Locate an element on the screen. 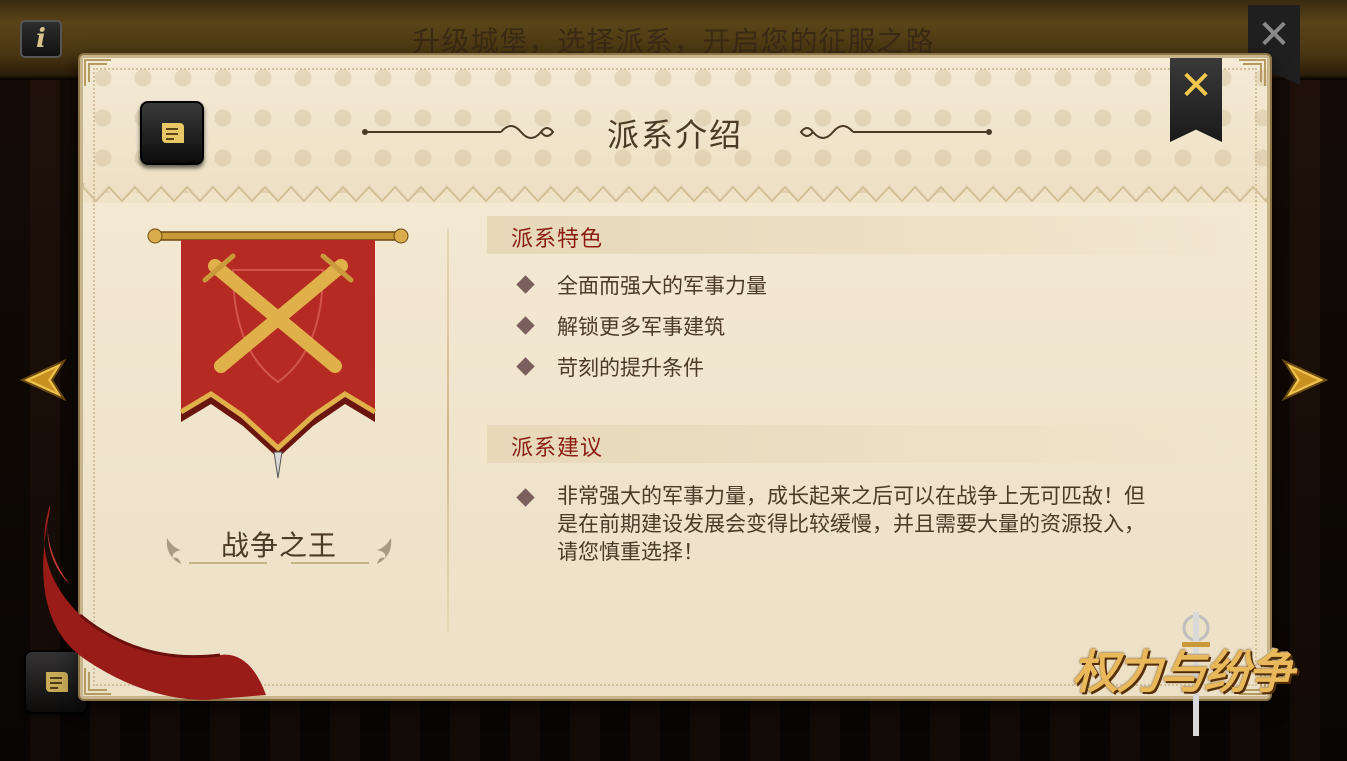 The width and height of the screenshot is (1347, 761). name-underline is located at coordinates (330, 563).